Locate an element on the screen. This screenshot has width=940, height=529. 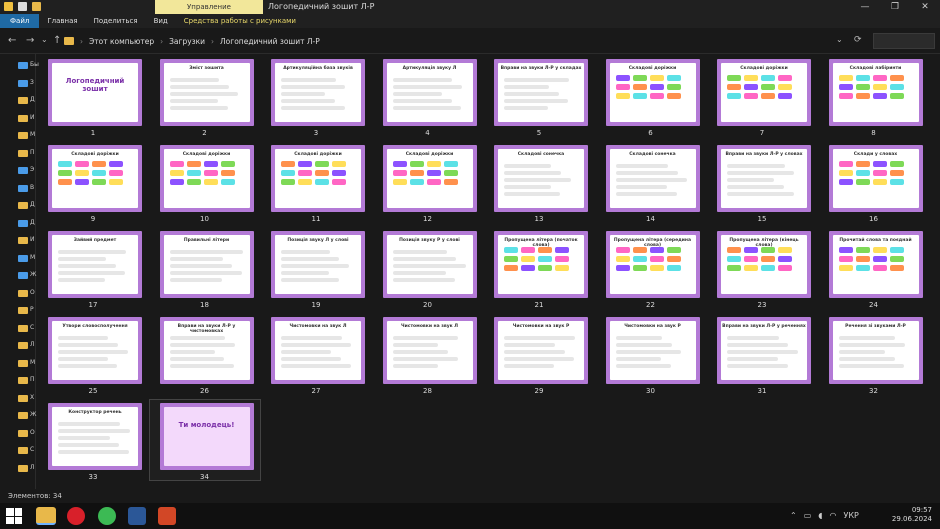
file-item: Позиція звуку Л у слові 19 is located at coordinates (316, 268).